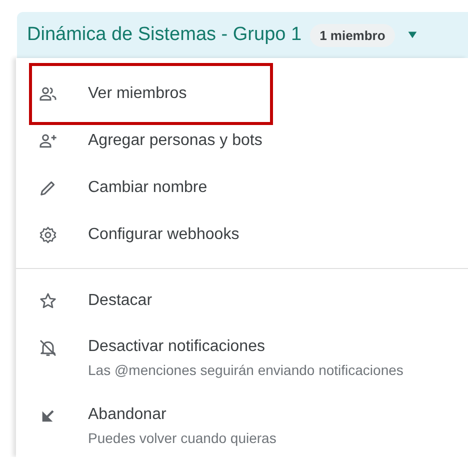  Describe the element at coordinates (48, 300) in the screenshot. I see `star-icon` at that location.